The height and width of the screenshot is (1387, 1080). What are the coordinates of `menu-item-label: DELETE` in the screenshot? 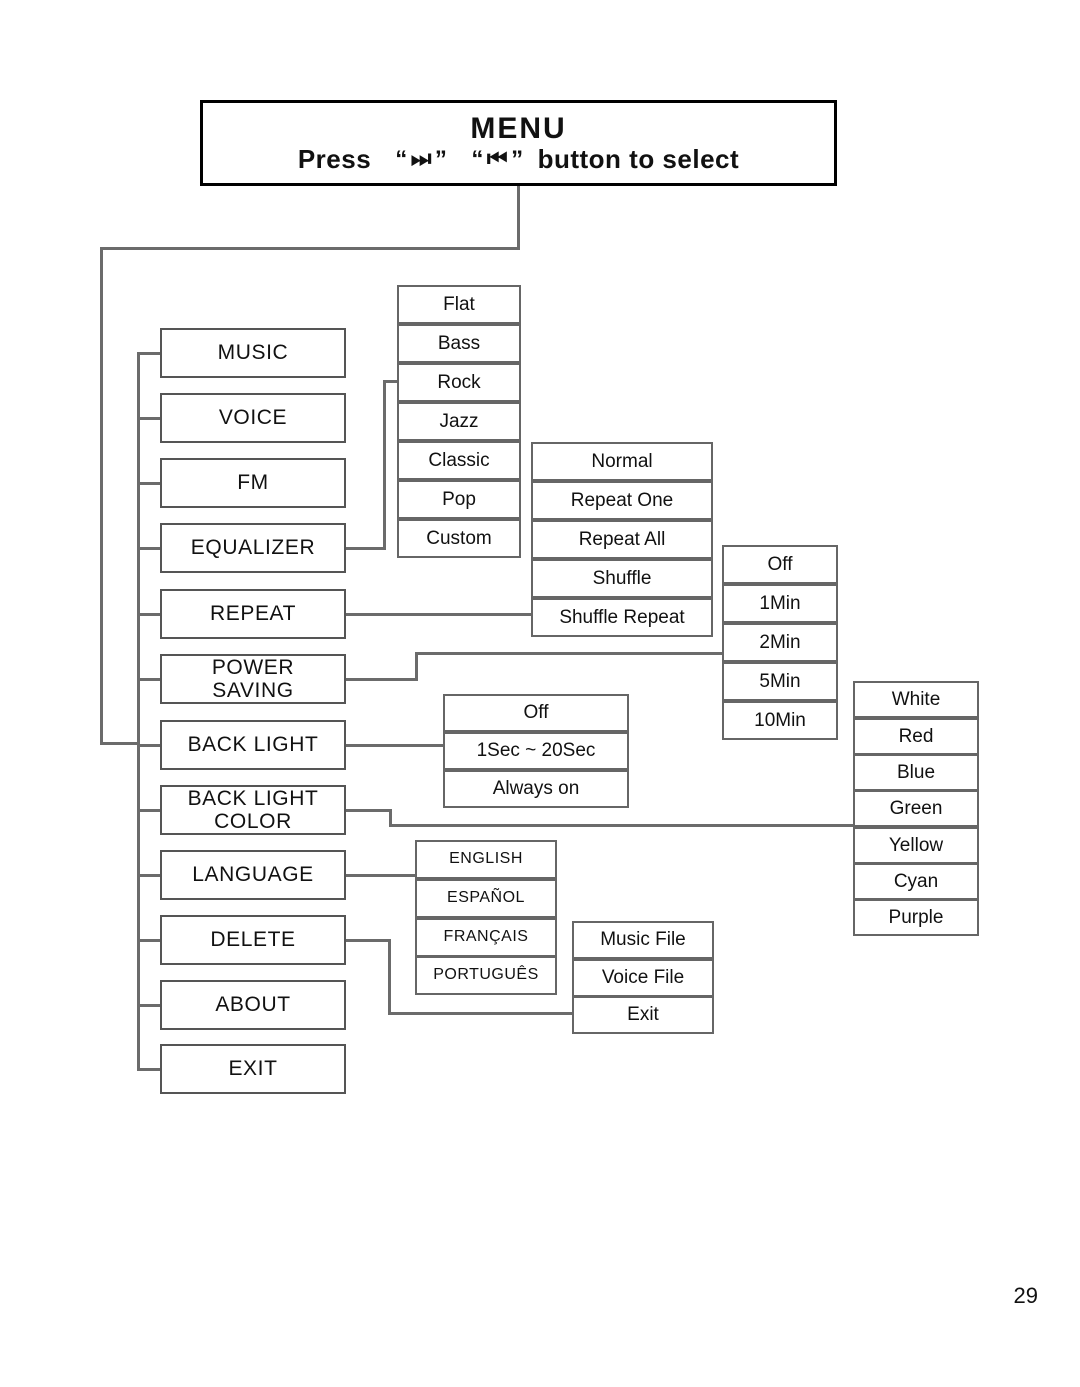 It's located at (253, 939).